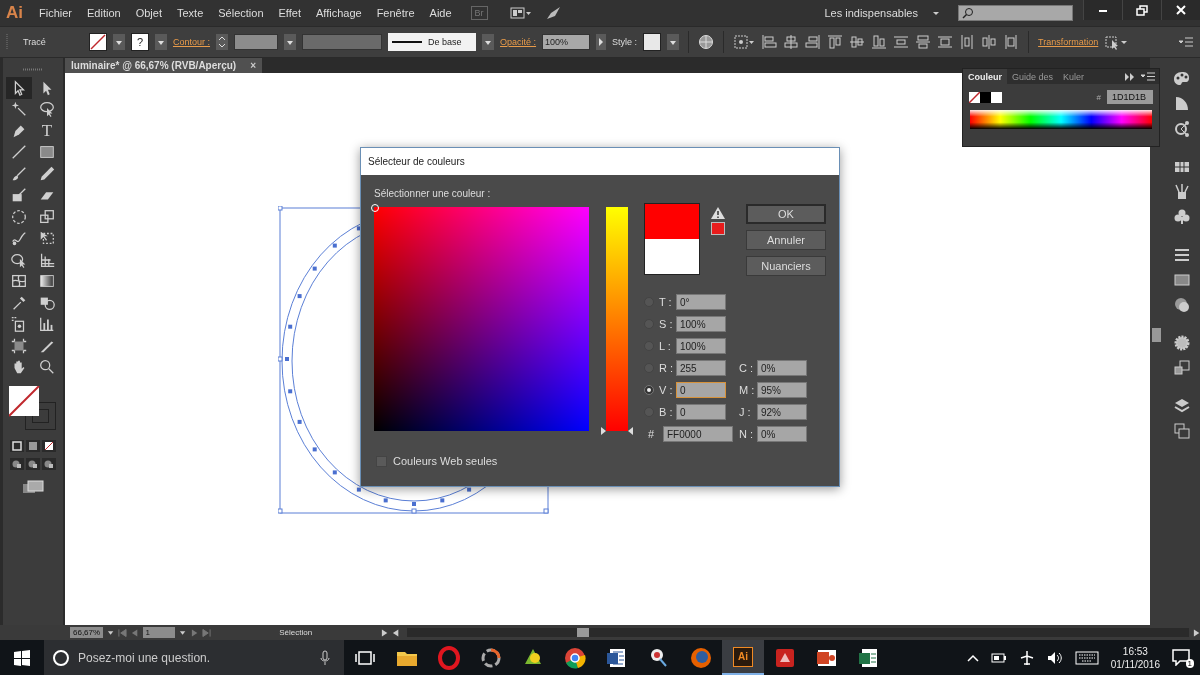  Describe the element at coordinates (190, 13) in the screenshot. I see `menu-item: Texte` at that location.